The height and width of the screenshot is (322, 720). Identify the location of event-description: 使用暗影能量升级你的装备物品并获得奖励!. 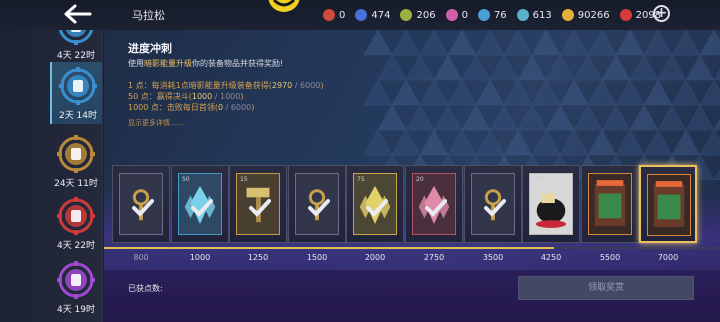
(205, 63).